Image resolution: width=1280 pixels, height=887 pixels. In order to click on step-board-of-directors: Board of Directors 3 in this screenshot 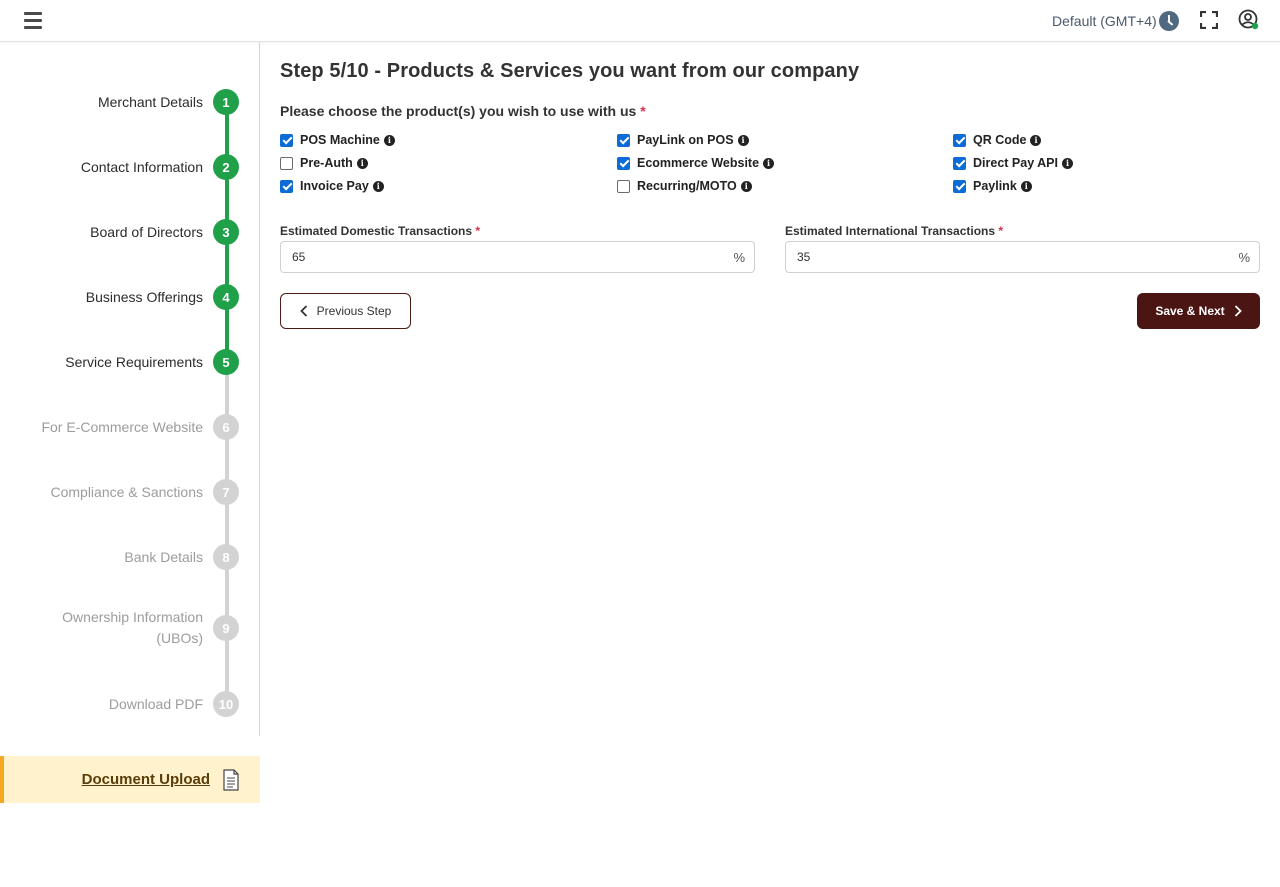, I will do `click(164, 232)`.